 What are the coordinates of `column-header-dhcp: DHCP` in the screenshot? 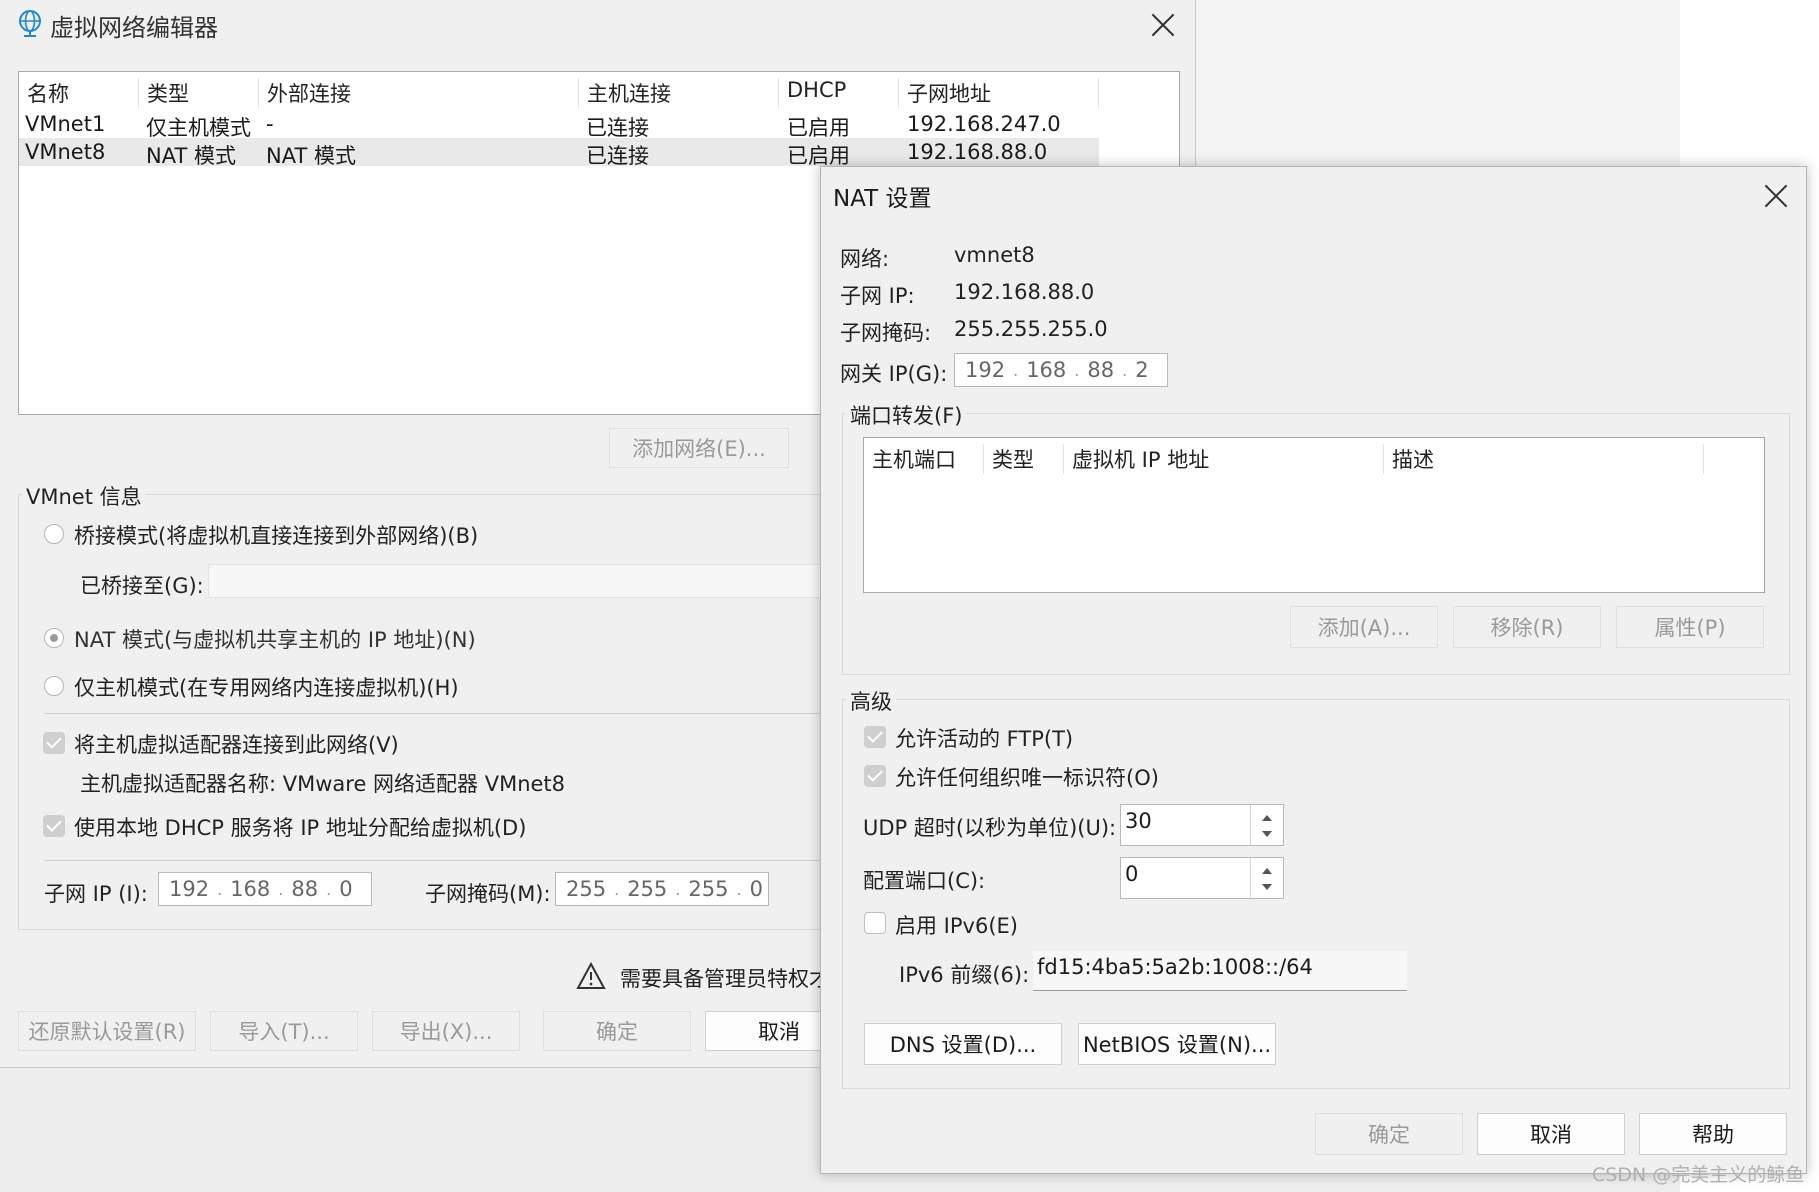 It's located at (839, 93).